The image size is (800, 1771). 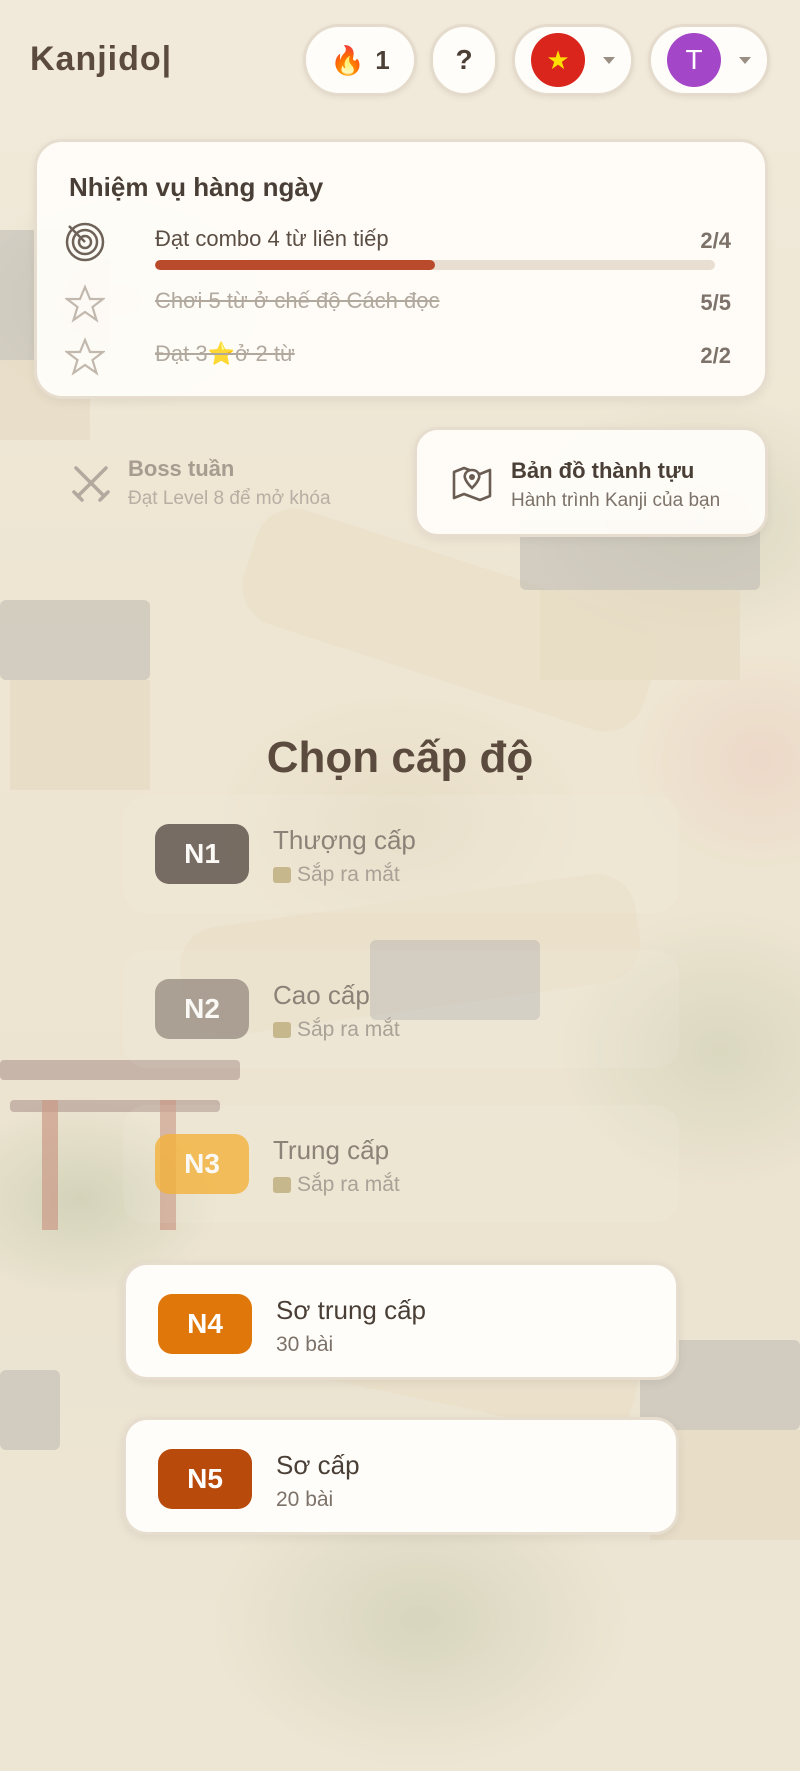 What do you see at coordinates (202, 854) in the screenshot?
I see `level-badge: N1` at bounding box center [202, 854].